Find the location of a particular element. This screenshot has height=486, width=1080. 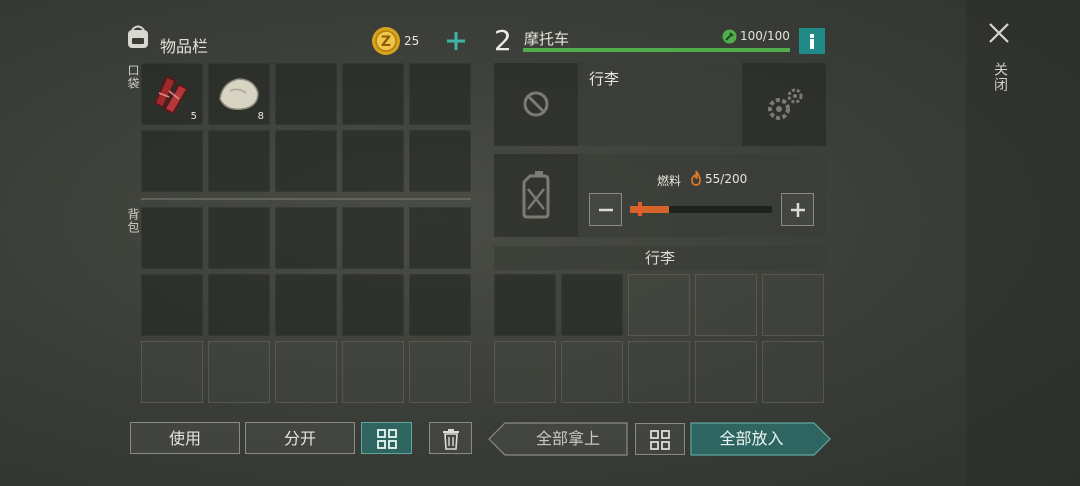

close-button is located at coordinates (999, 33).